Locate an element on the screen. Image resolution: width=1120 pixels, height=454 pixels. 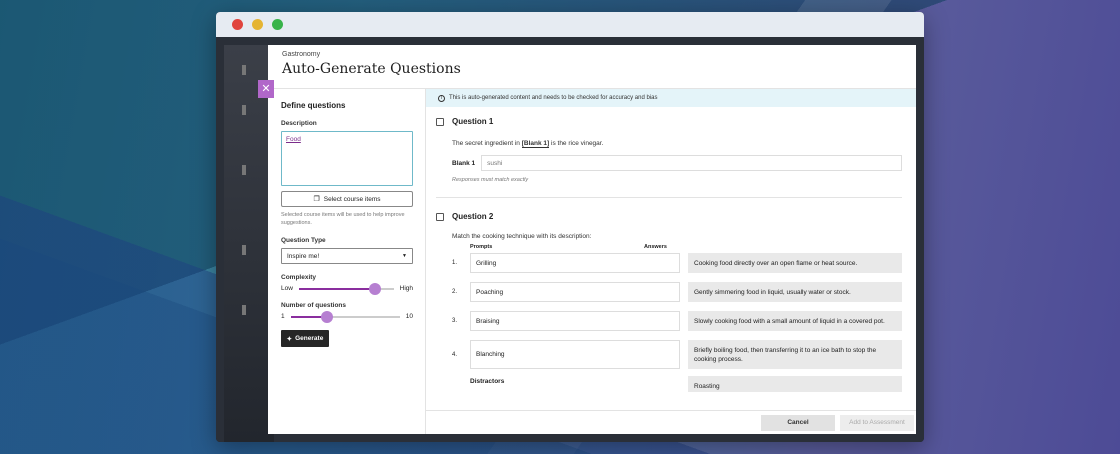
question-2-checkbox is located at coordinates (440, 216).